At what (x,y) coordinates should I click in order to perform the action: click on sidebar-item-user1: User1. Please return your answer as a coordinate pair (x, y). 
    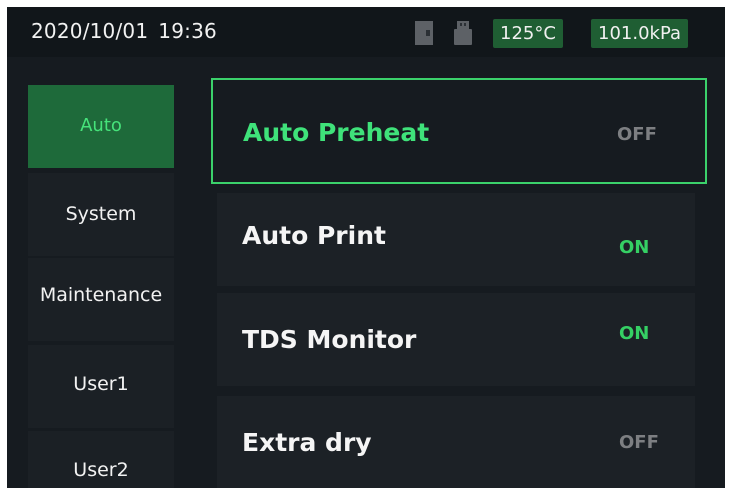
    Looking at the image, I should click on (101, 386).